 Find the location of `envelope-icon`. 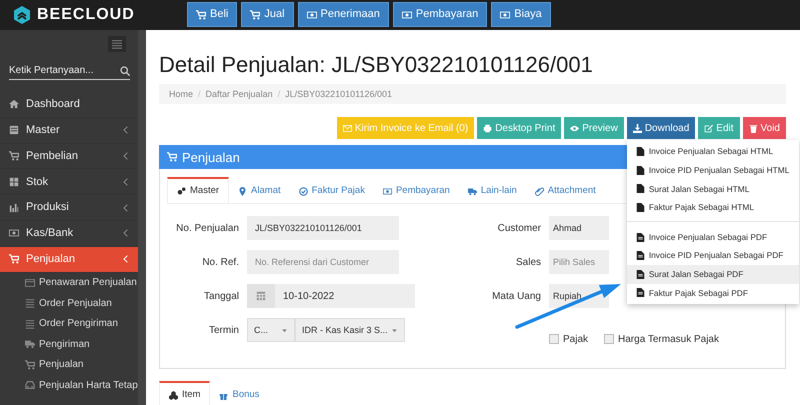

envelope-icon is located at coordinates (347, 128).